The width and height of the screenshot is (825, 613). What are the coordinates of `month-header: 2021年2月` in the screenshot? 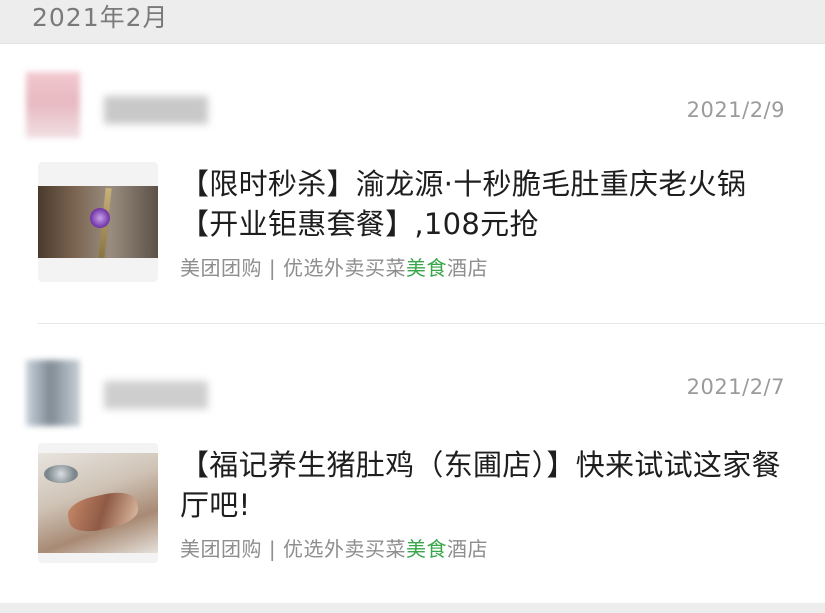 It's located at (412, 22).